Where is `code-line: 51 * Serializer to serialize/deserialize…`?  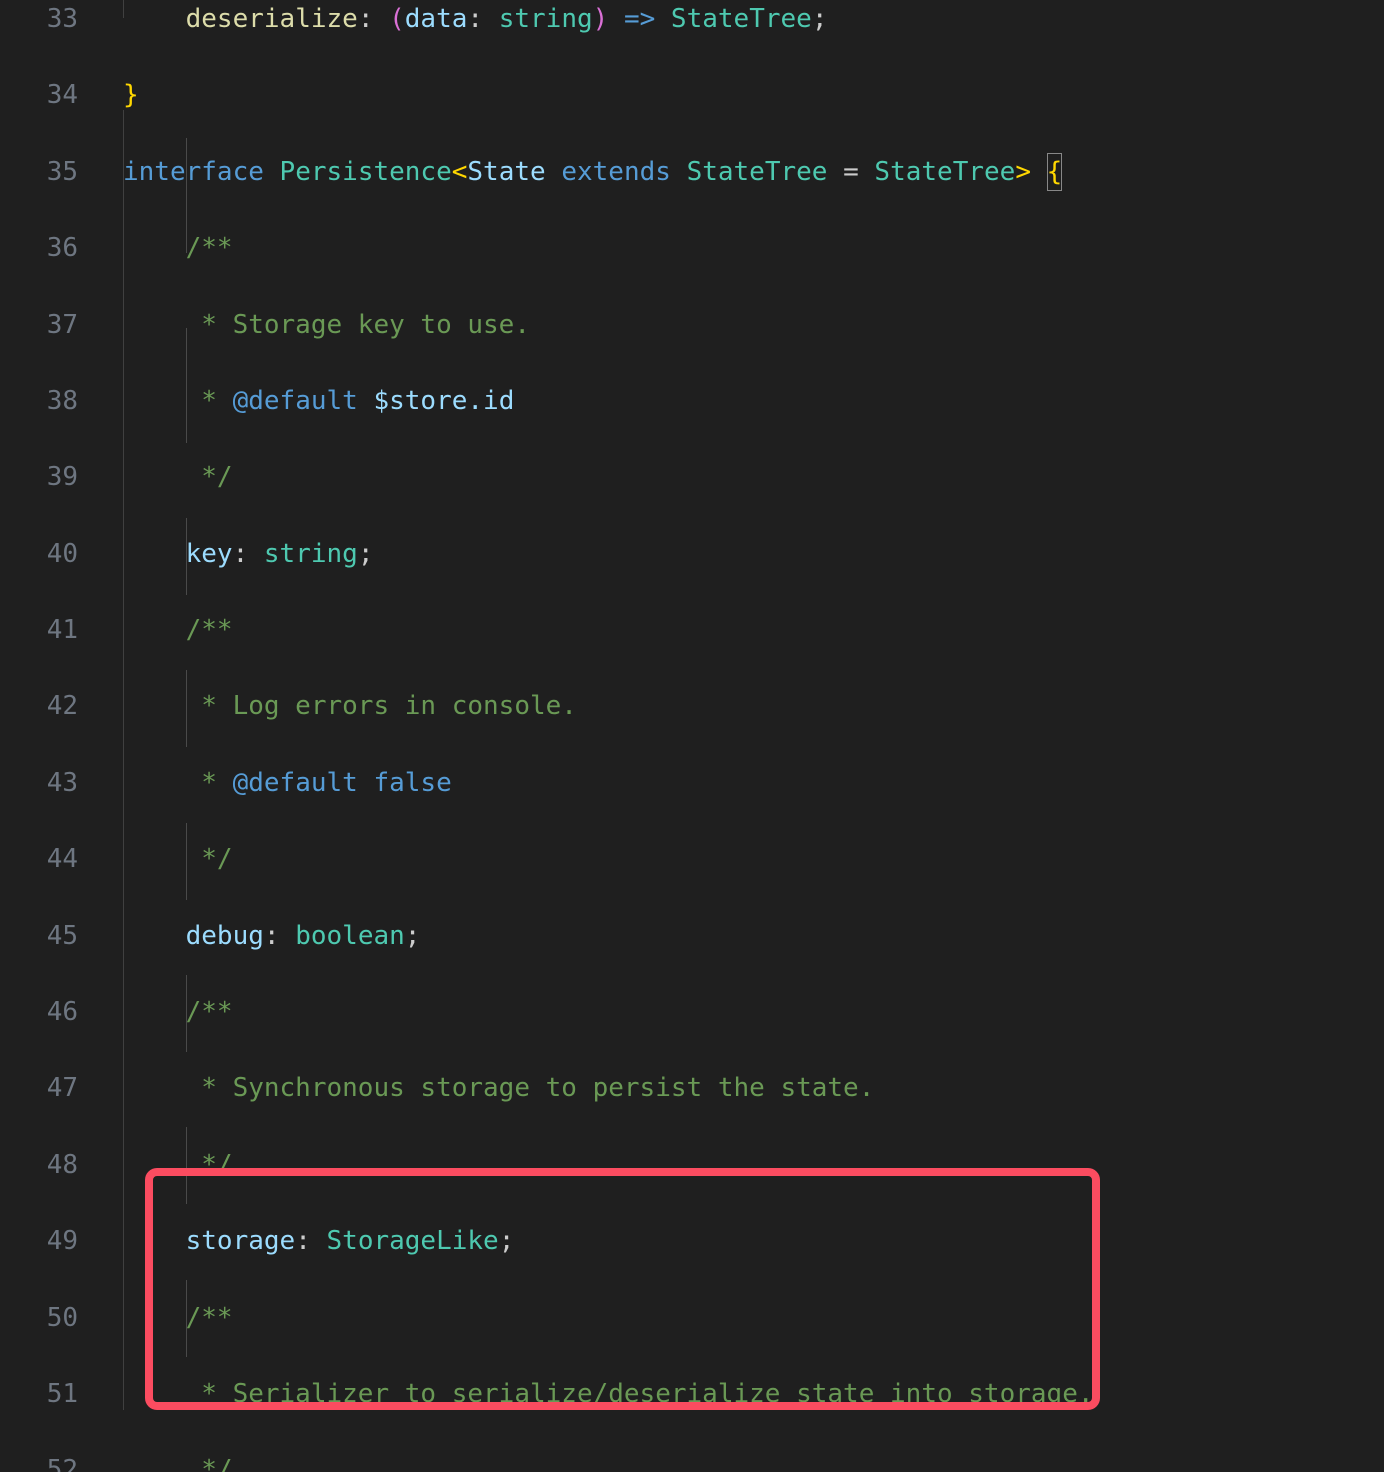 code-line: 51 * Serializer to serialize/deserialize… is located at coordinates (692, 1394).